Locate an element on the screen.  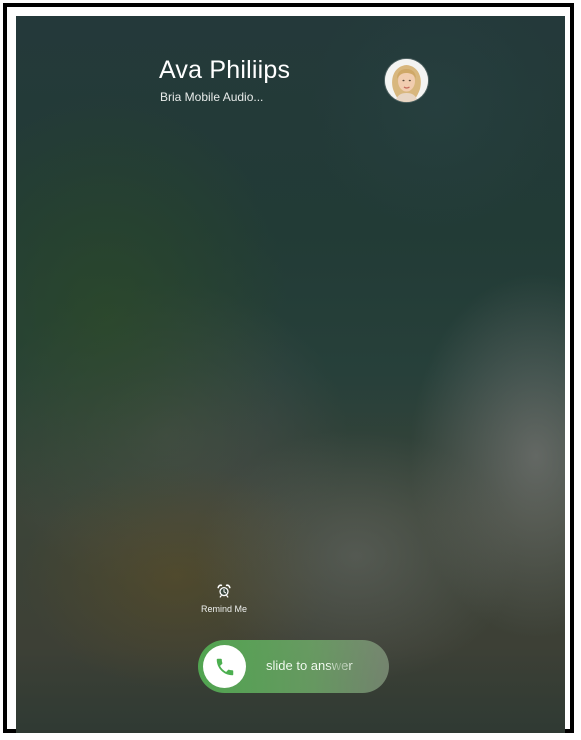
remind-me-label: Remind Me is located at coordinates (223, 609).